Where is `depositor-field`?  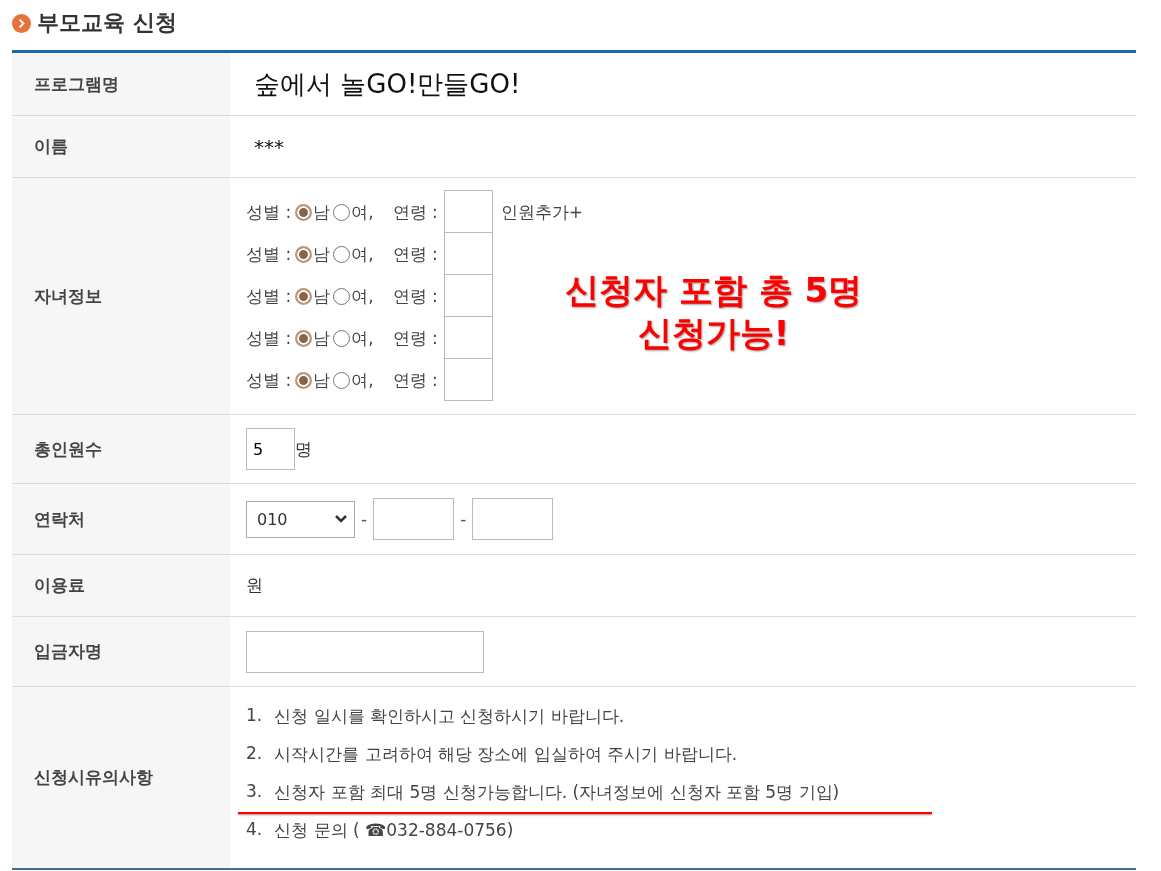
depositor-field is located at coordinates (365, 651).